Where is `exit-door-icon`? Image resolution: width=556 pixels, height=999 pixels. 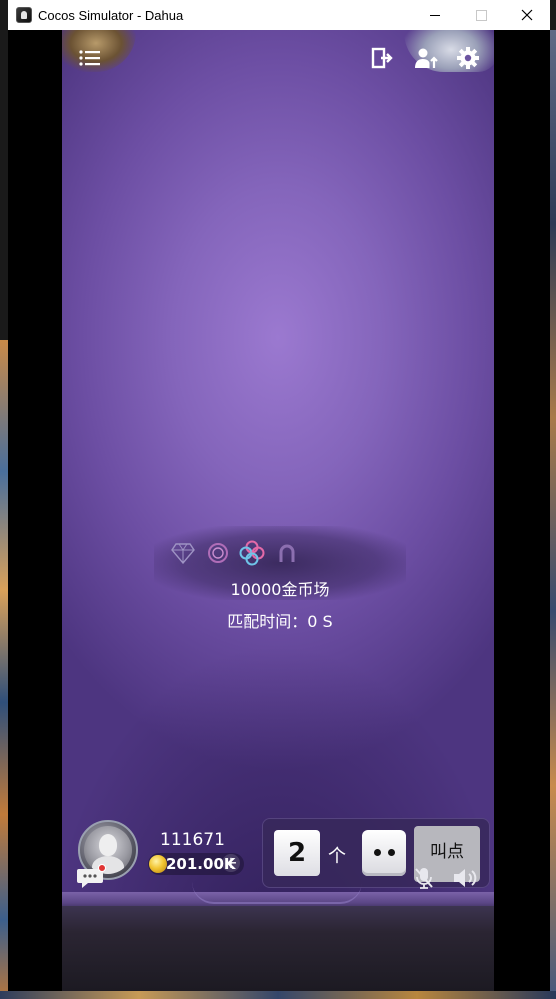 exit-door-icon is located at coordinates (382, 58).